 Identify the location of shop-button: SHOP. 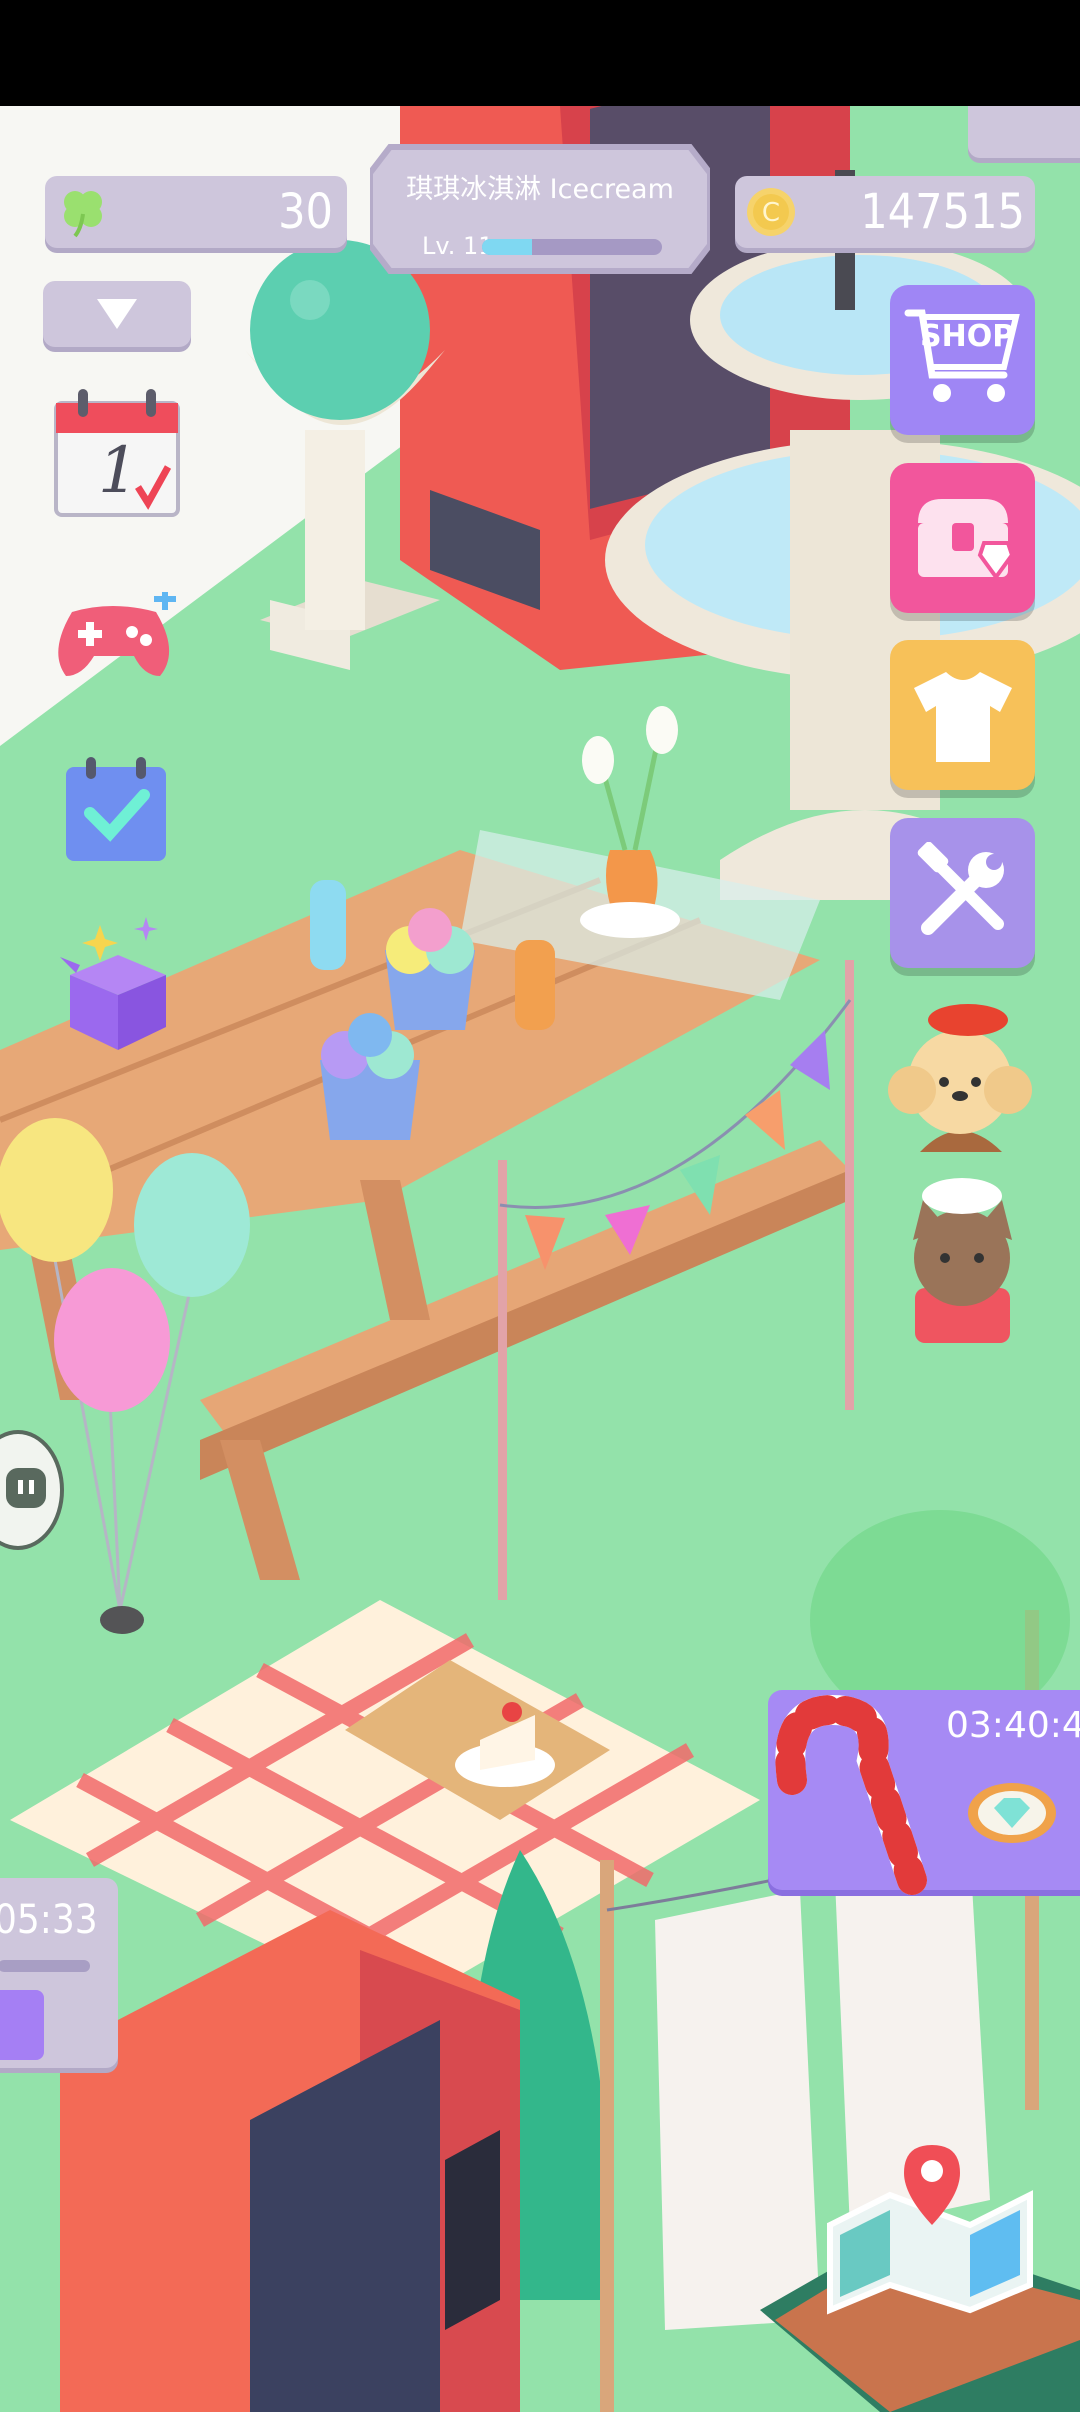
(962, 360).